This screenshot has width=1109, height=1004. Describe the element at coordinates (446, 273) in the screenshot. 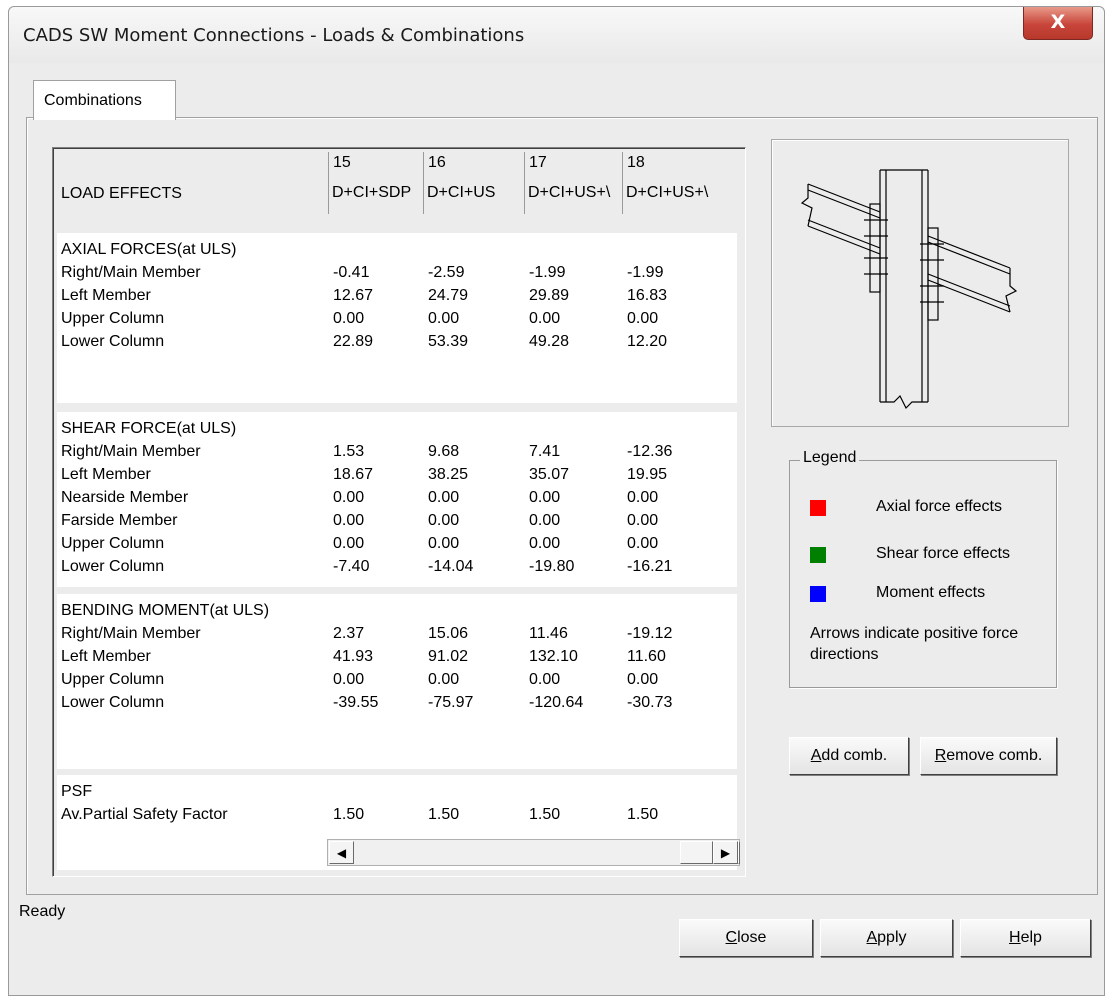

I see `value-cell: -2.59` at that location.